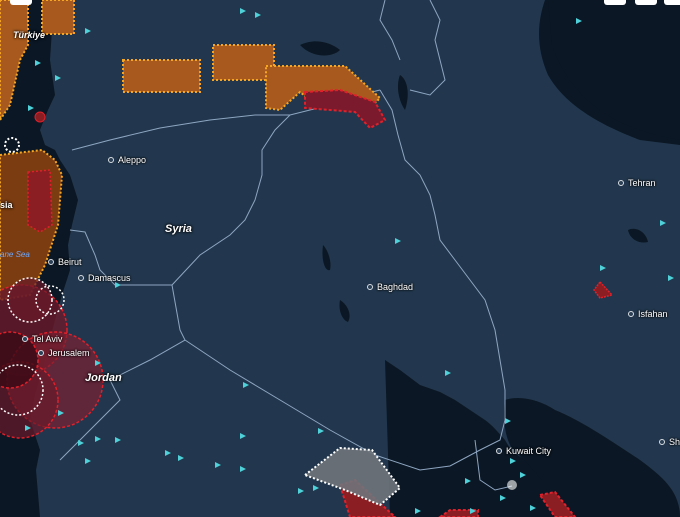 The height and width of the screenshot is (517, 680). What do you see at coordinates (104, 278) in the screenshot?
I see `city-damascus: Damascus` at bounding box center [104, 278].